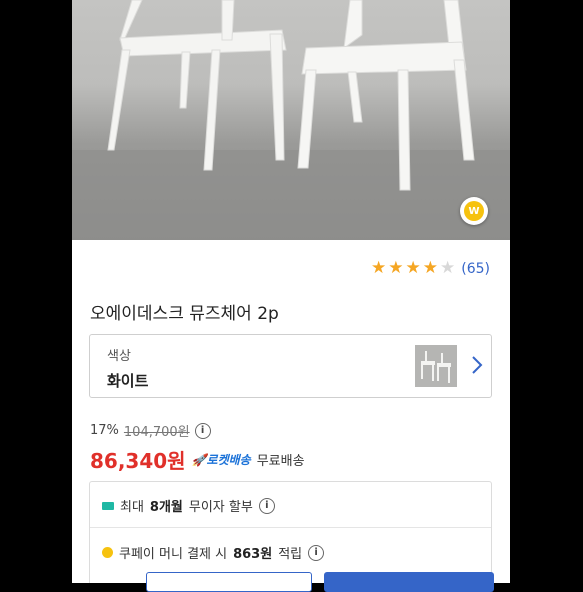  I want to click on color-option-selector: 색상 화이트, so click(290, 366).